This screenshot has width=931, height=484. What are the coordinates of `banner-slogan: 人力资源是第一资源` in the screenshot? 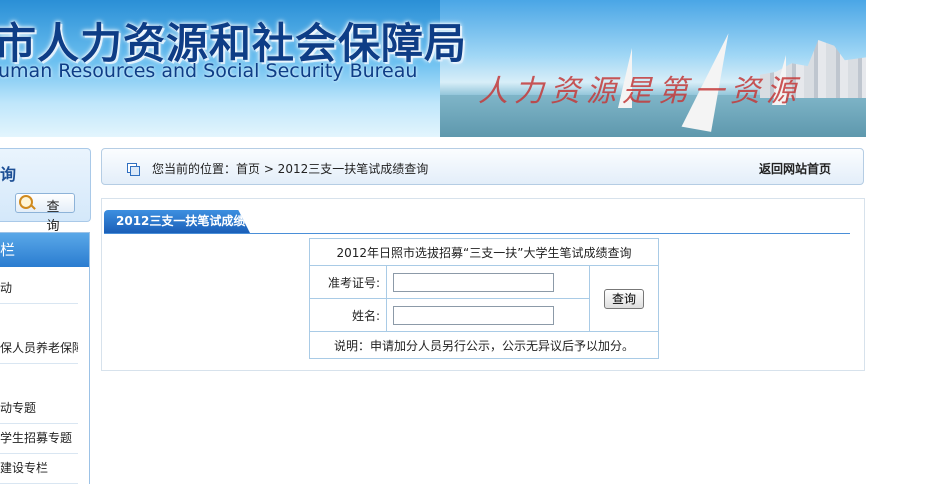 It's located at (640, 91).